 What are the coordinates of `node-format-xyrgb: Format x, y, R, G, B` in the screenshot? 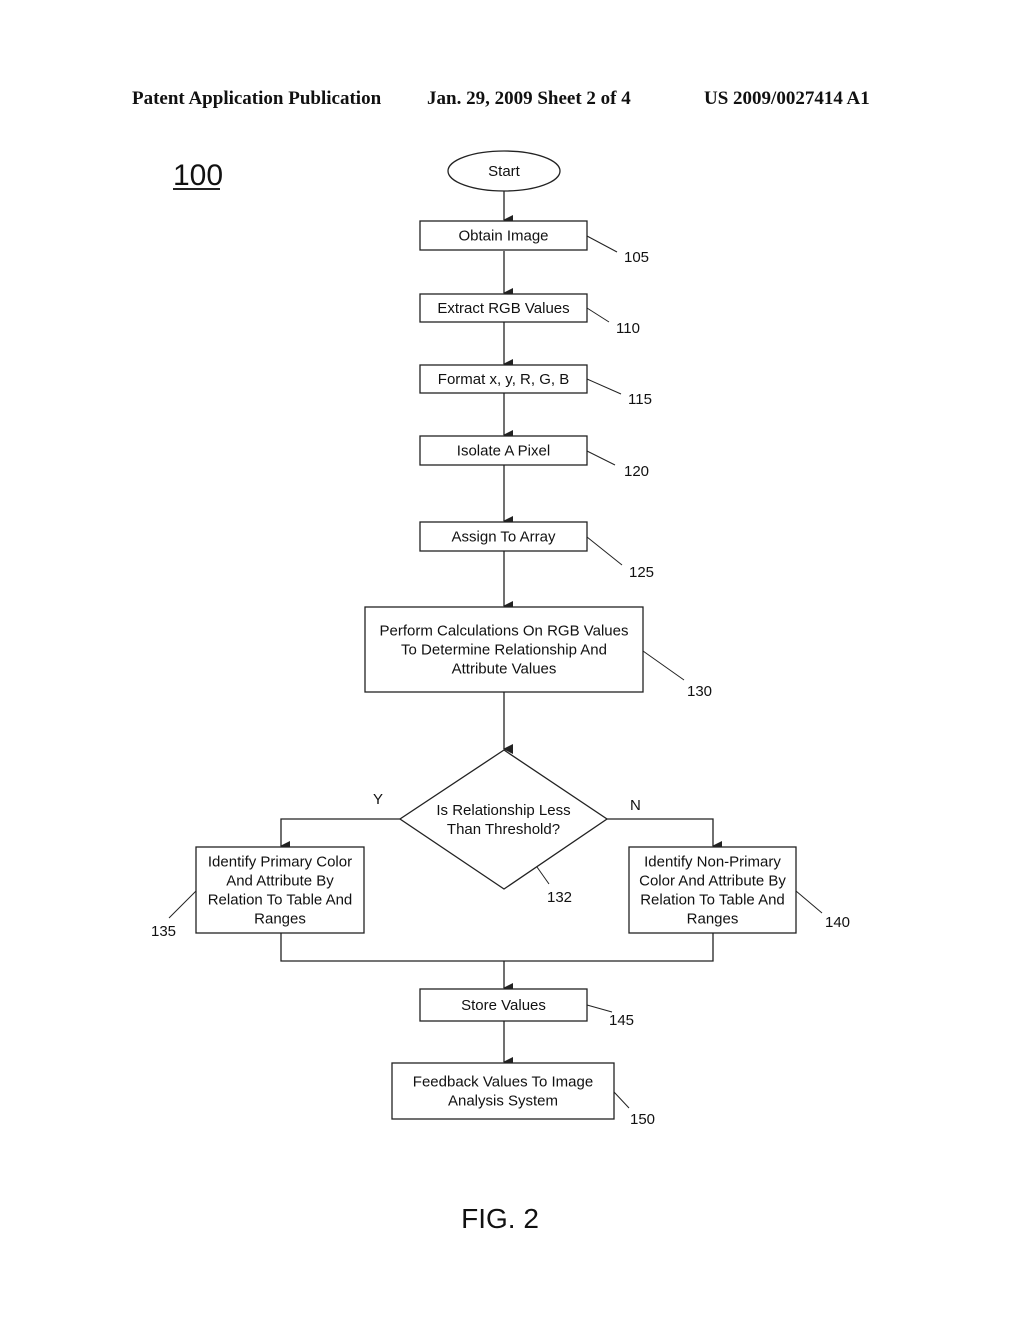 It's located at (503, 379).